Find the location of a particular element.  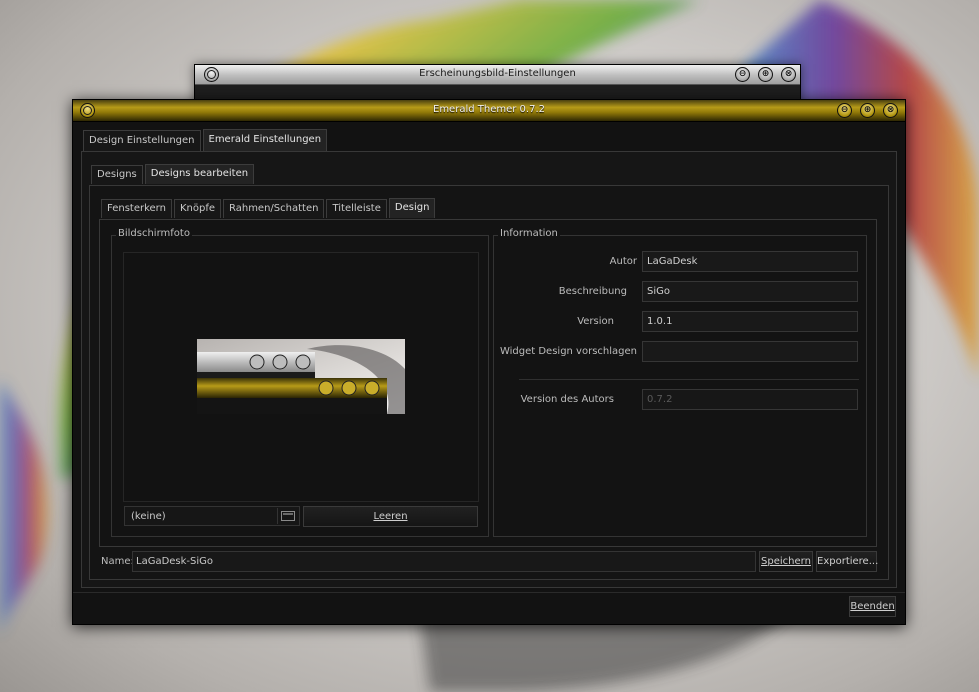

version-field: 1.0.1 is located at coordinates (750, 321).